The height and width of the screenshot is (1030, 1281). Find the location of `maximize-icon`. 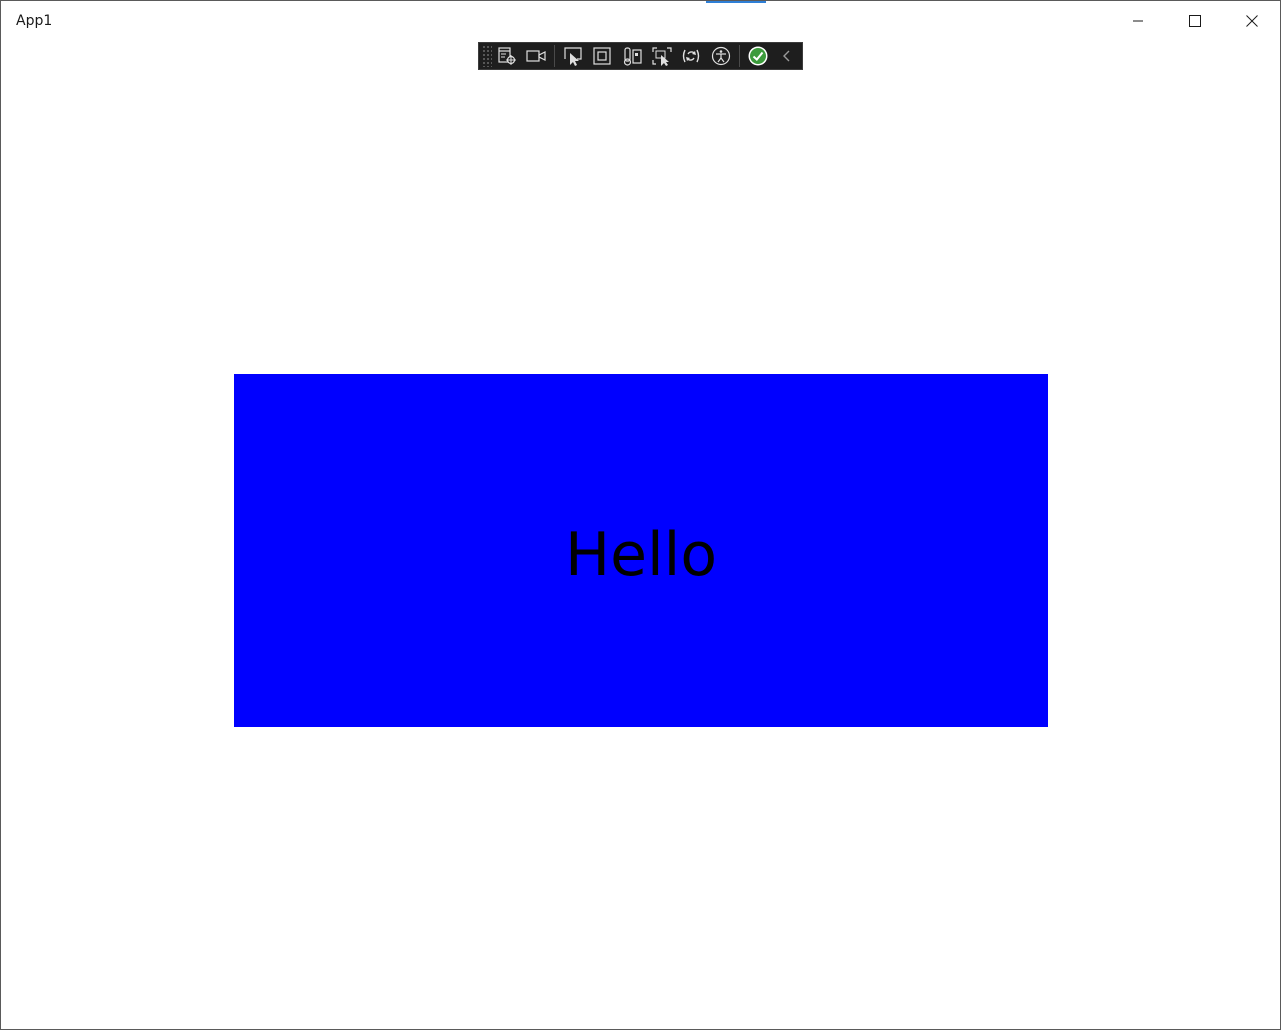

maximize-icon is located at coordinates (1194, 21).